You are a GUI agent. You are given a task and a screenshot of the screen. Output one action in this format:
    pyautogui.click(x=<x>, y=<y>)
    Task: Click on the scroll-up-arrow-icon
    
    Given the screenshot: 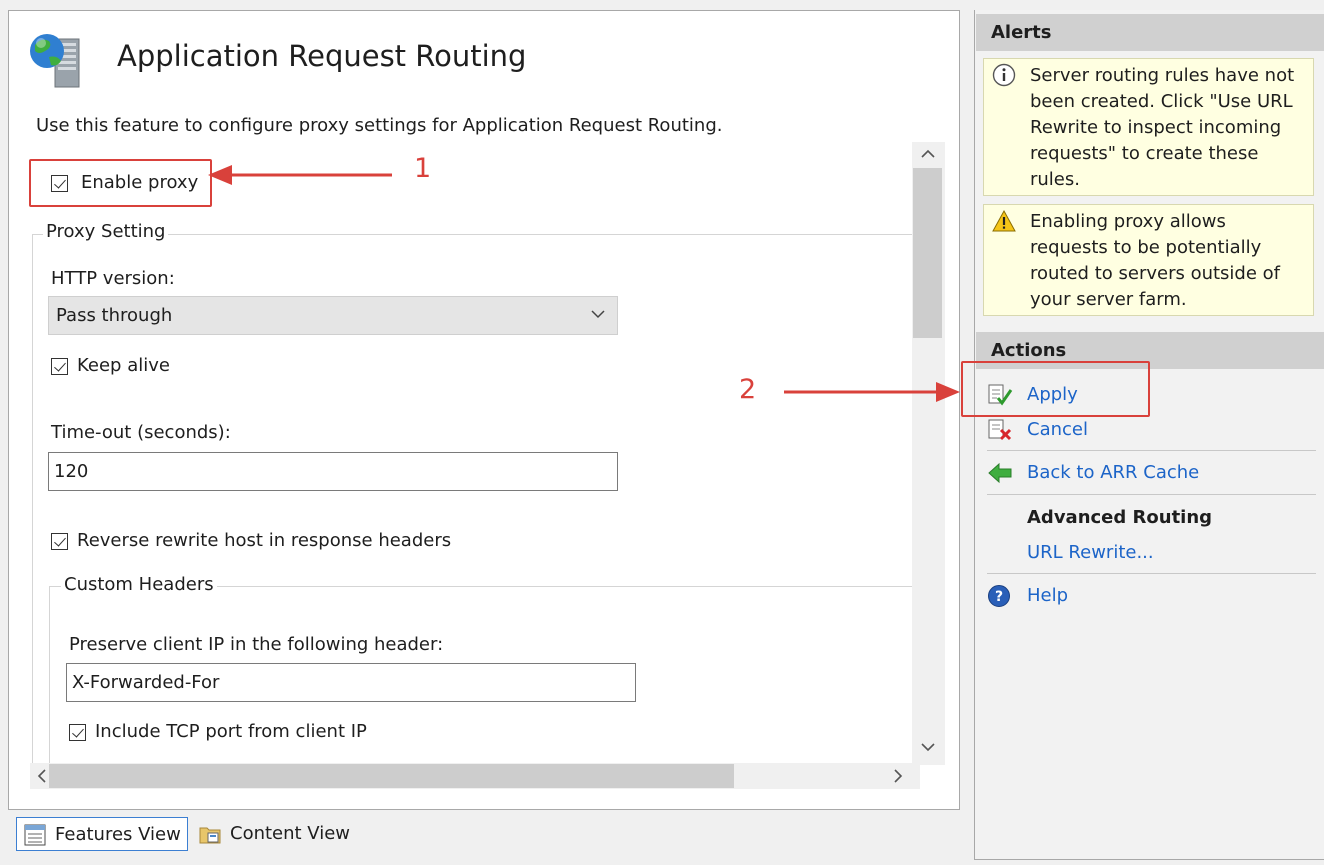 What is the action you would take?
    pyautogui.click(x=928, y=154)
    